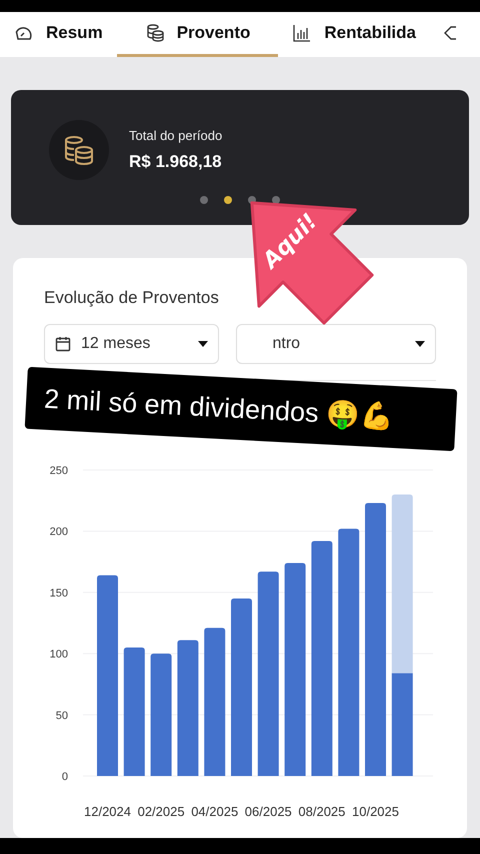 The height and width of the screenshot is (854, 480). Describe the element at coordinates (132, 298) in the screenshot. I see `chart-title: Evolução de Proventos` at that location.